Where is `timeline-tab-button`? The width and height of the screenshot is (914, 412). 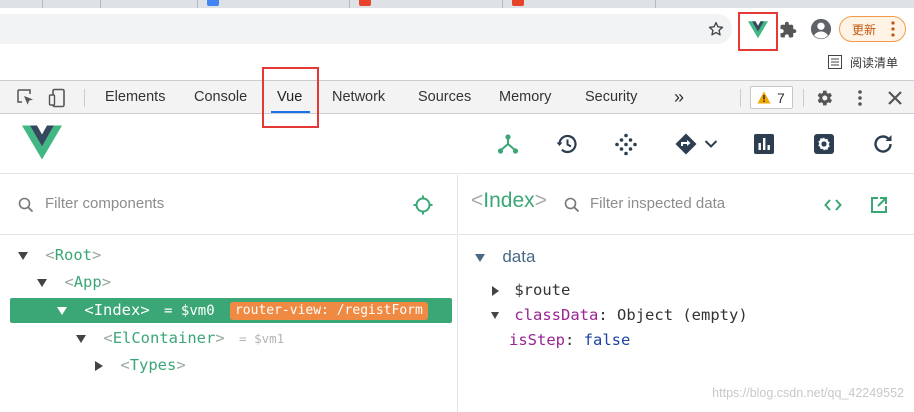 timeline-tab-button is located at coordinates (567, 144).